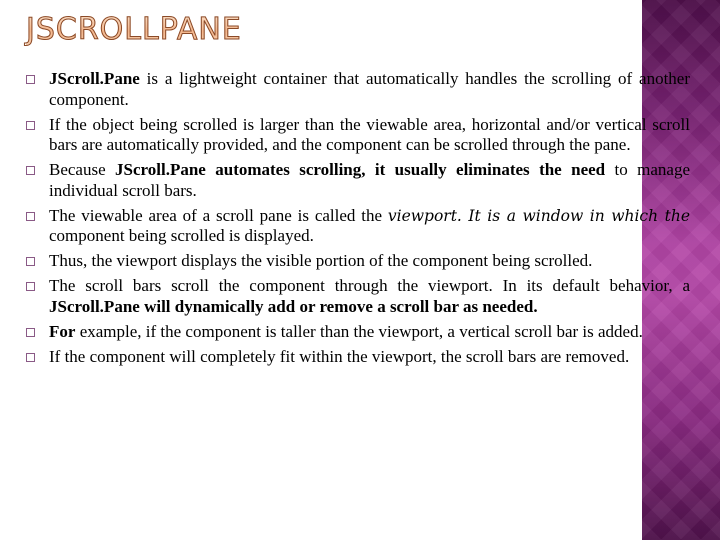  What do you see at coordinates (62, 331) in the screenshot?
I see `text-segment: For` at bounding box center [62, 331].